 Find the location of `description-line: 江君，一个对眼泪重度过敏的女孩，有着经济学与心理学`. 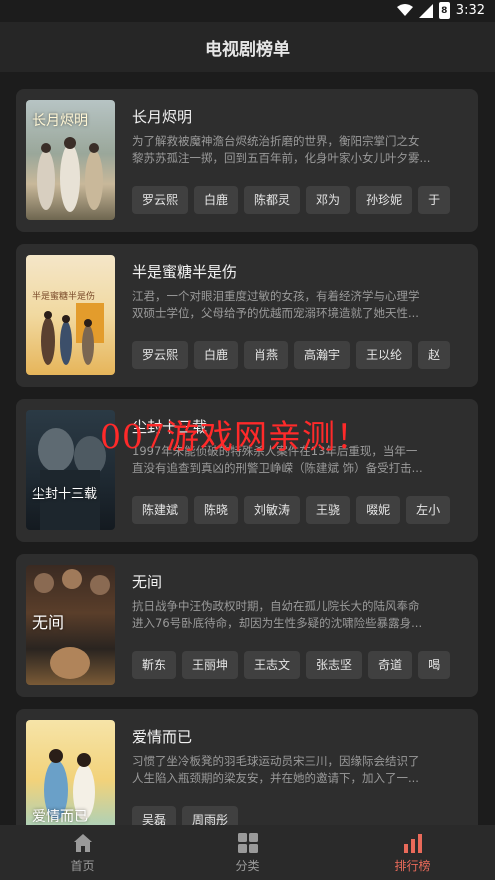

description-line: 江君，一个对眼泪重度过敏的女孩，有着经济学与心理学 is located at coordinates (276, 296).